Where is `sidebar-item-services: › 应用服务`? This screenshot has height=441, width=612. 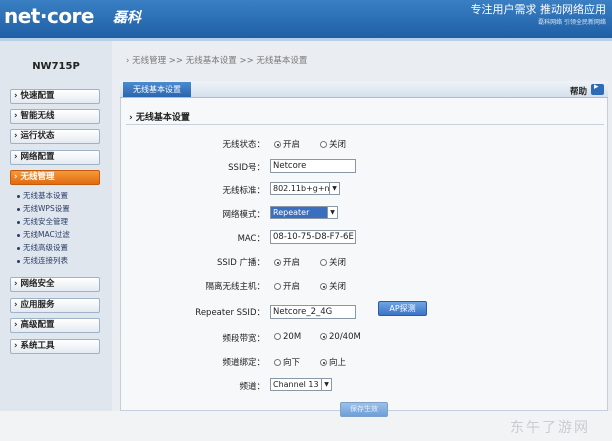 sidebar-item-services: › 应用服务 is located at coordinates (55, 305).